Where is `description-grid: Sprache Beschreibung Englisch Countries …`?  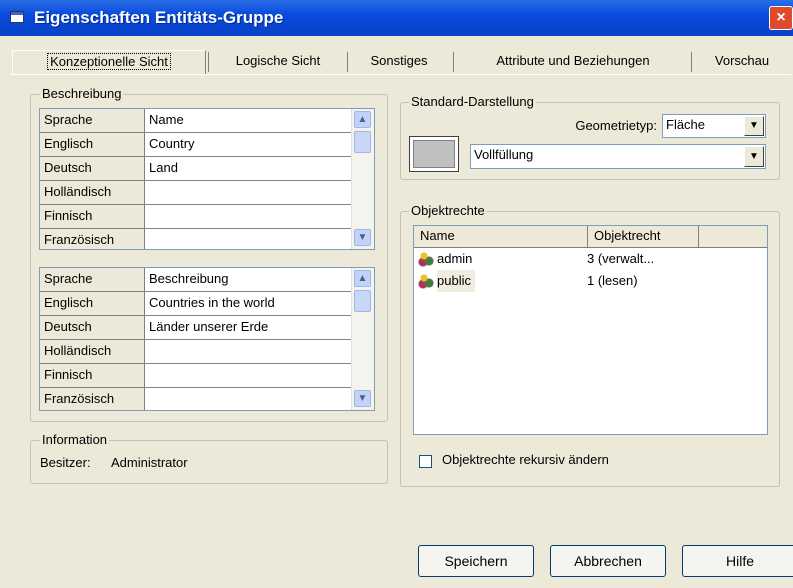
description-grid: Sprache Beschreibung Englisch Countries … is located at coordinates (207, 339).